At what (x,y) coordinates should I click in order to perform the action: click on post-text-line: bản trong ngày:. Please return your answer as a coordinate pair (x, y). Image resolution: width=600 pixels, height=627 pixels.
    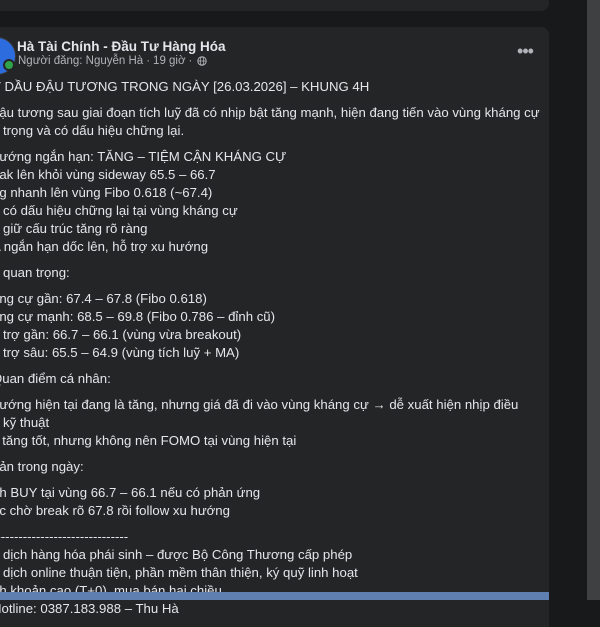
    Looking at the image, I should click on (42, 466).